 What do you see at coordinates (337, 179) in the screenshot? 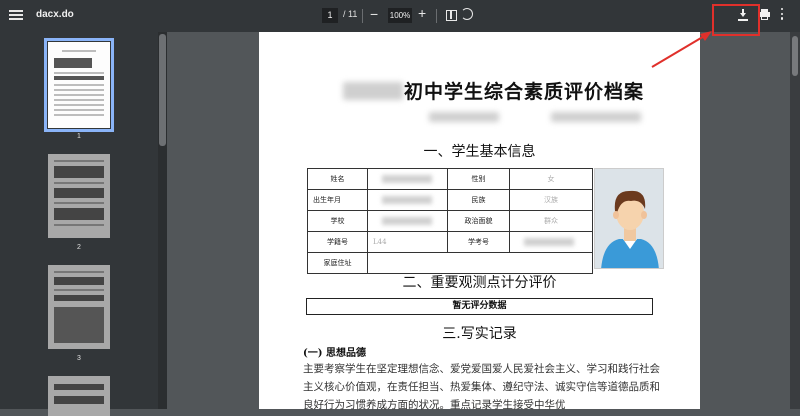
I see `cell-label: 姓名` at bounding box center [337, 179].